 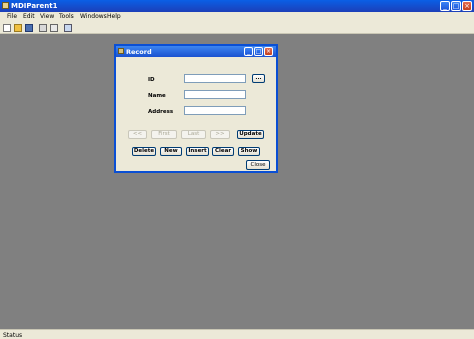 What do you see at coordinates (250, 134) in the screenshot?
I see `update-button: Update` at bounding box center [250, 134].